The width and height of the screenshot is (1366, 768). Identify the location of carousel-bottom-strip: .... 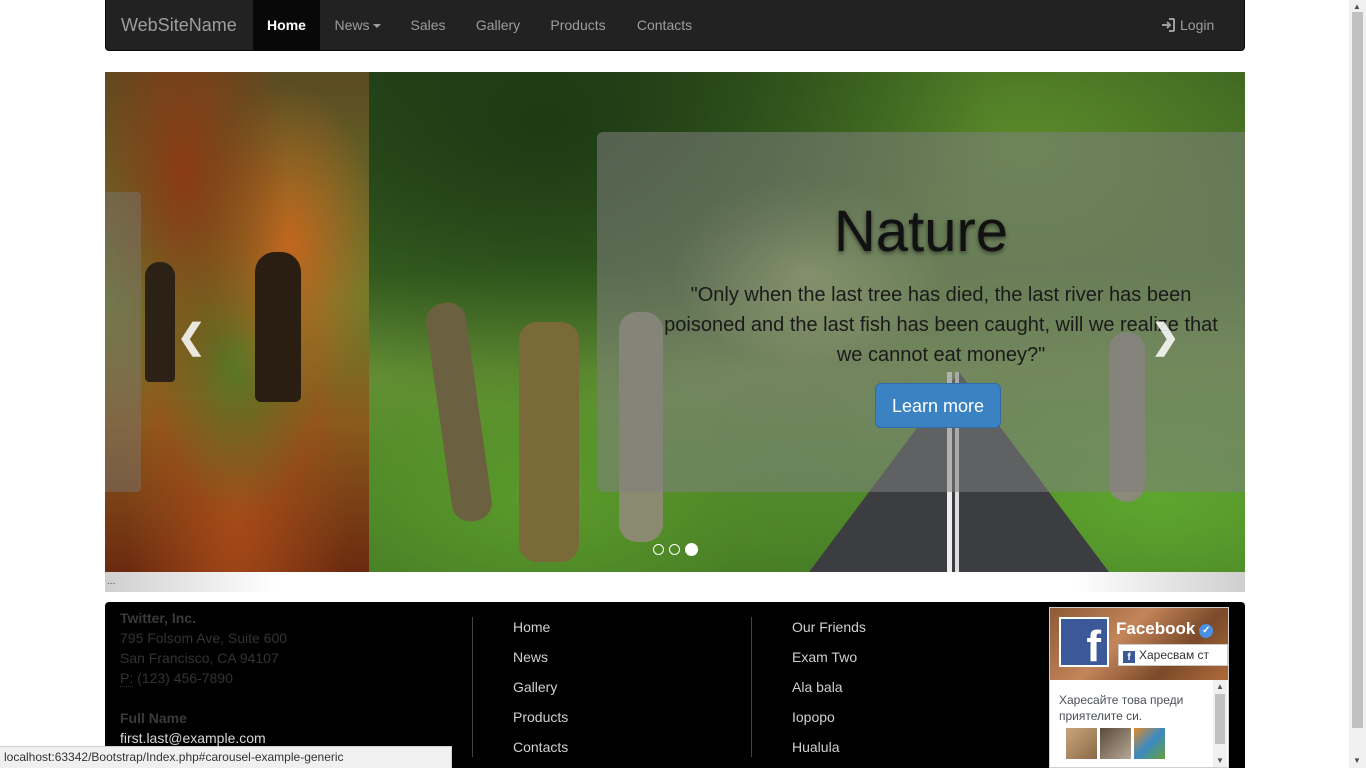
(675, 582).